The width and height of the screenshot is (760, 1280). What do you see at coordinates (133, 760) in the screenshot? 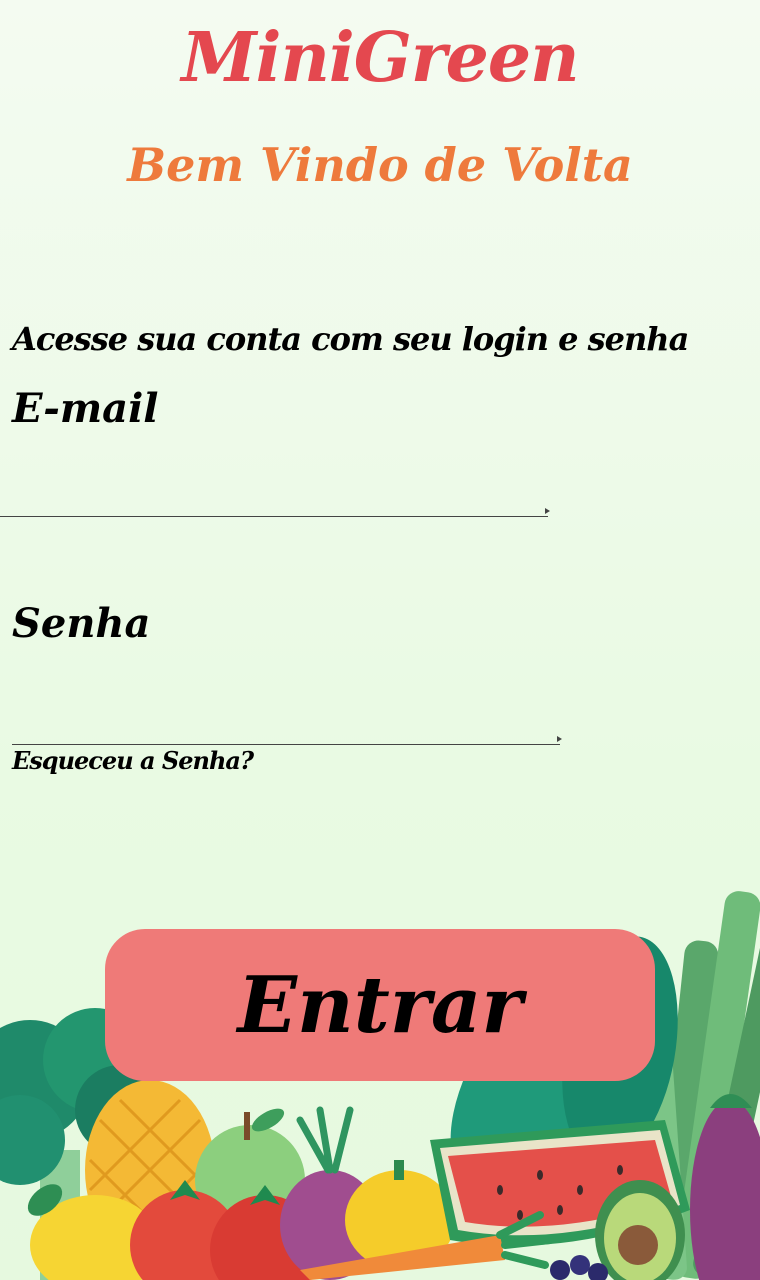
I see `forgot-password-link: Esqueceu a Senha?` at bounding box center [133, 760].